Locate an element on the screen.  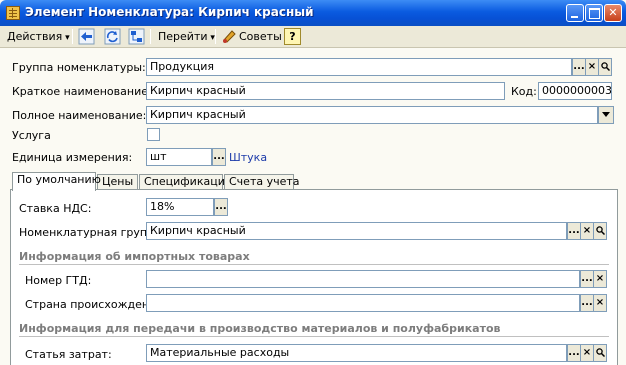
cost-item-clear-button: × is located at coordinates (587, 353).